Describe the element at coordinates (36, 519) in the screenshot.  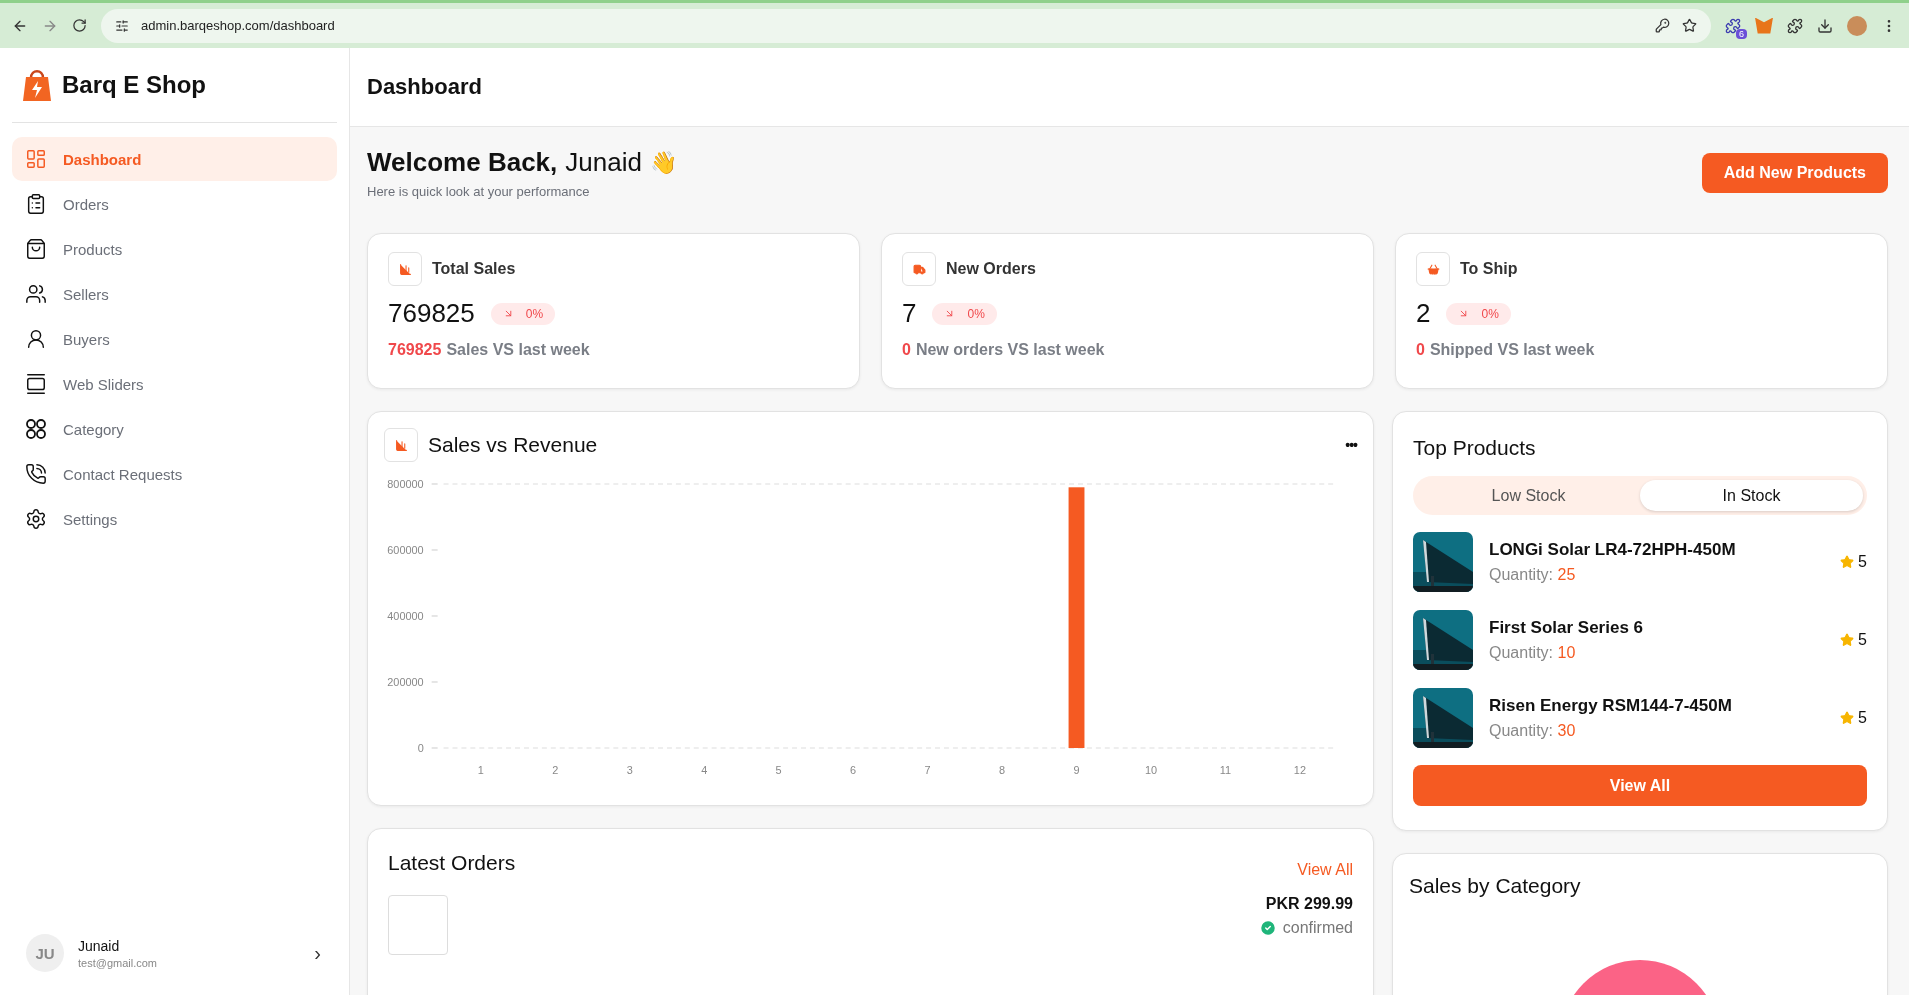
I see `settings-icon` at that location.